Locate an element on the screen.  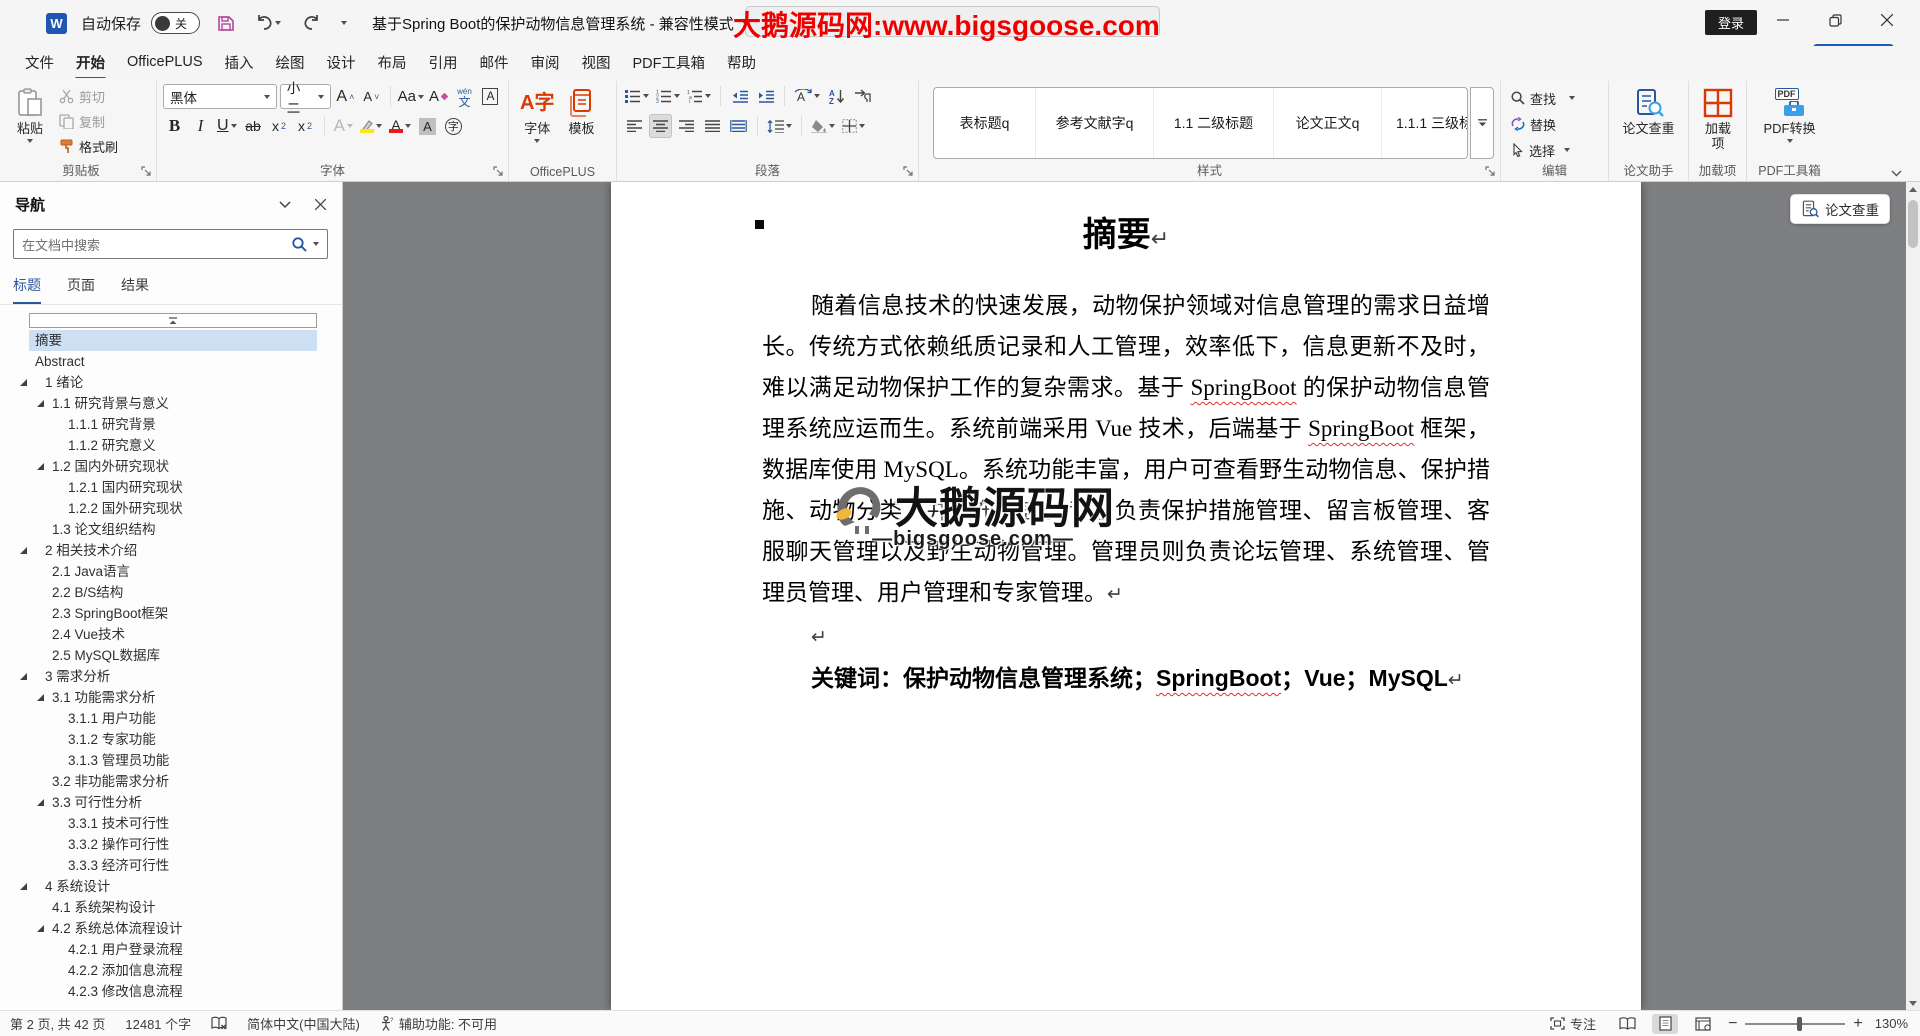
nav-item: Abstract is located at coordinates (171, 361).